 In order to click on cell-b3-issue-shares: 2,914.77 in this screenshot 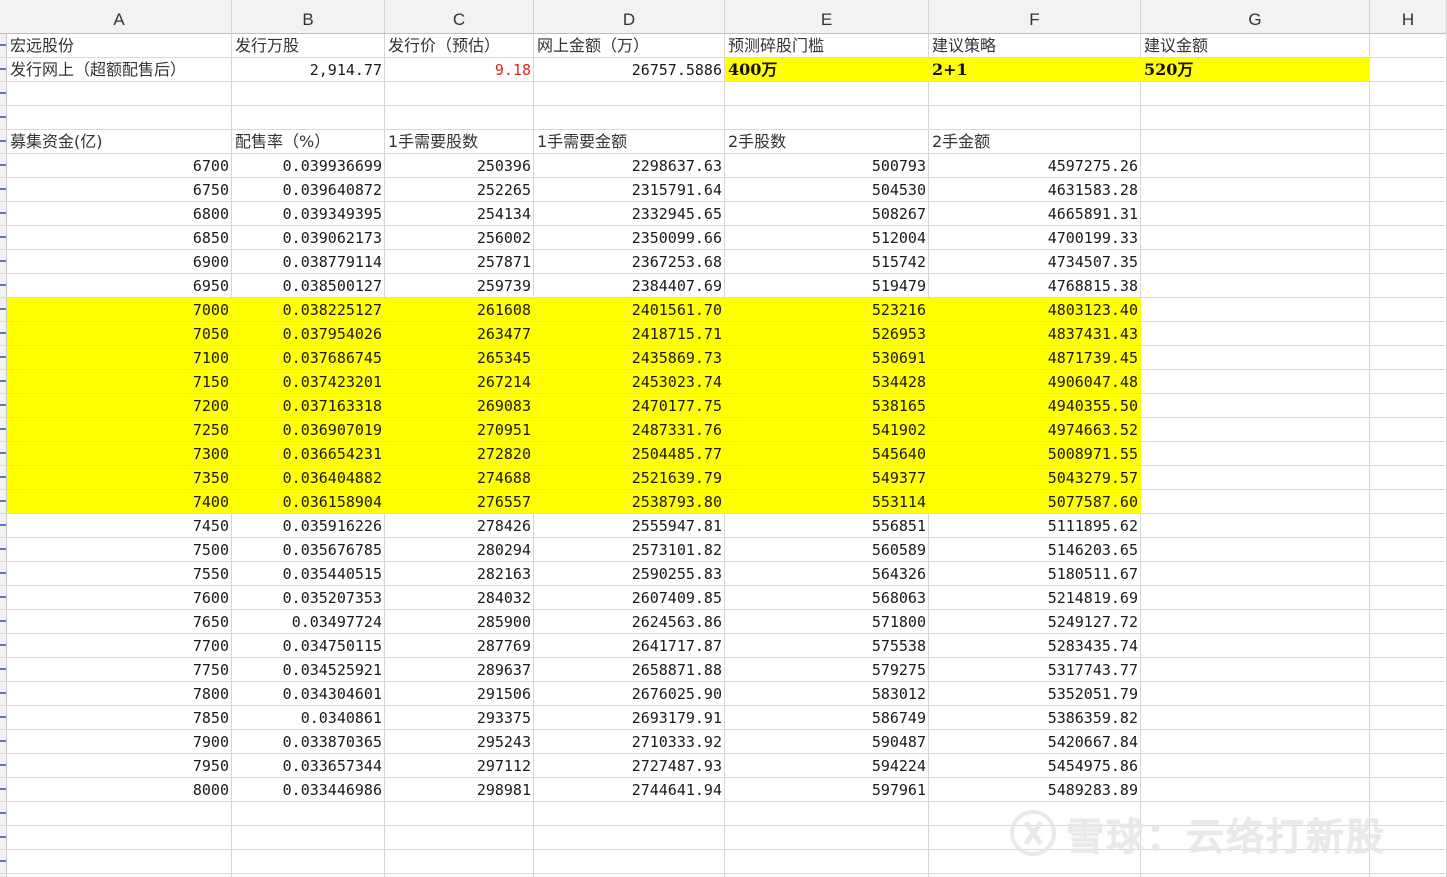, I will do `click(308, 69)`.